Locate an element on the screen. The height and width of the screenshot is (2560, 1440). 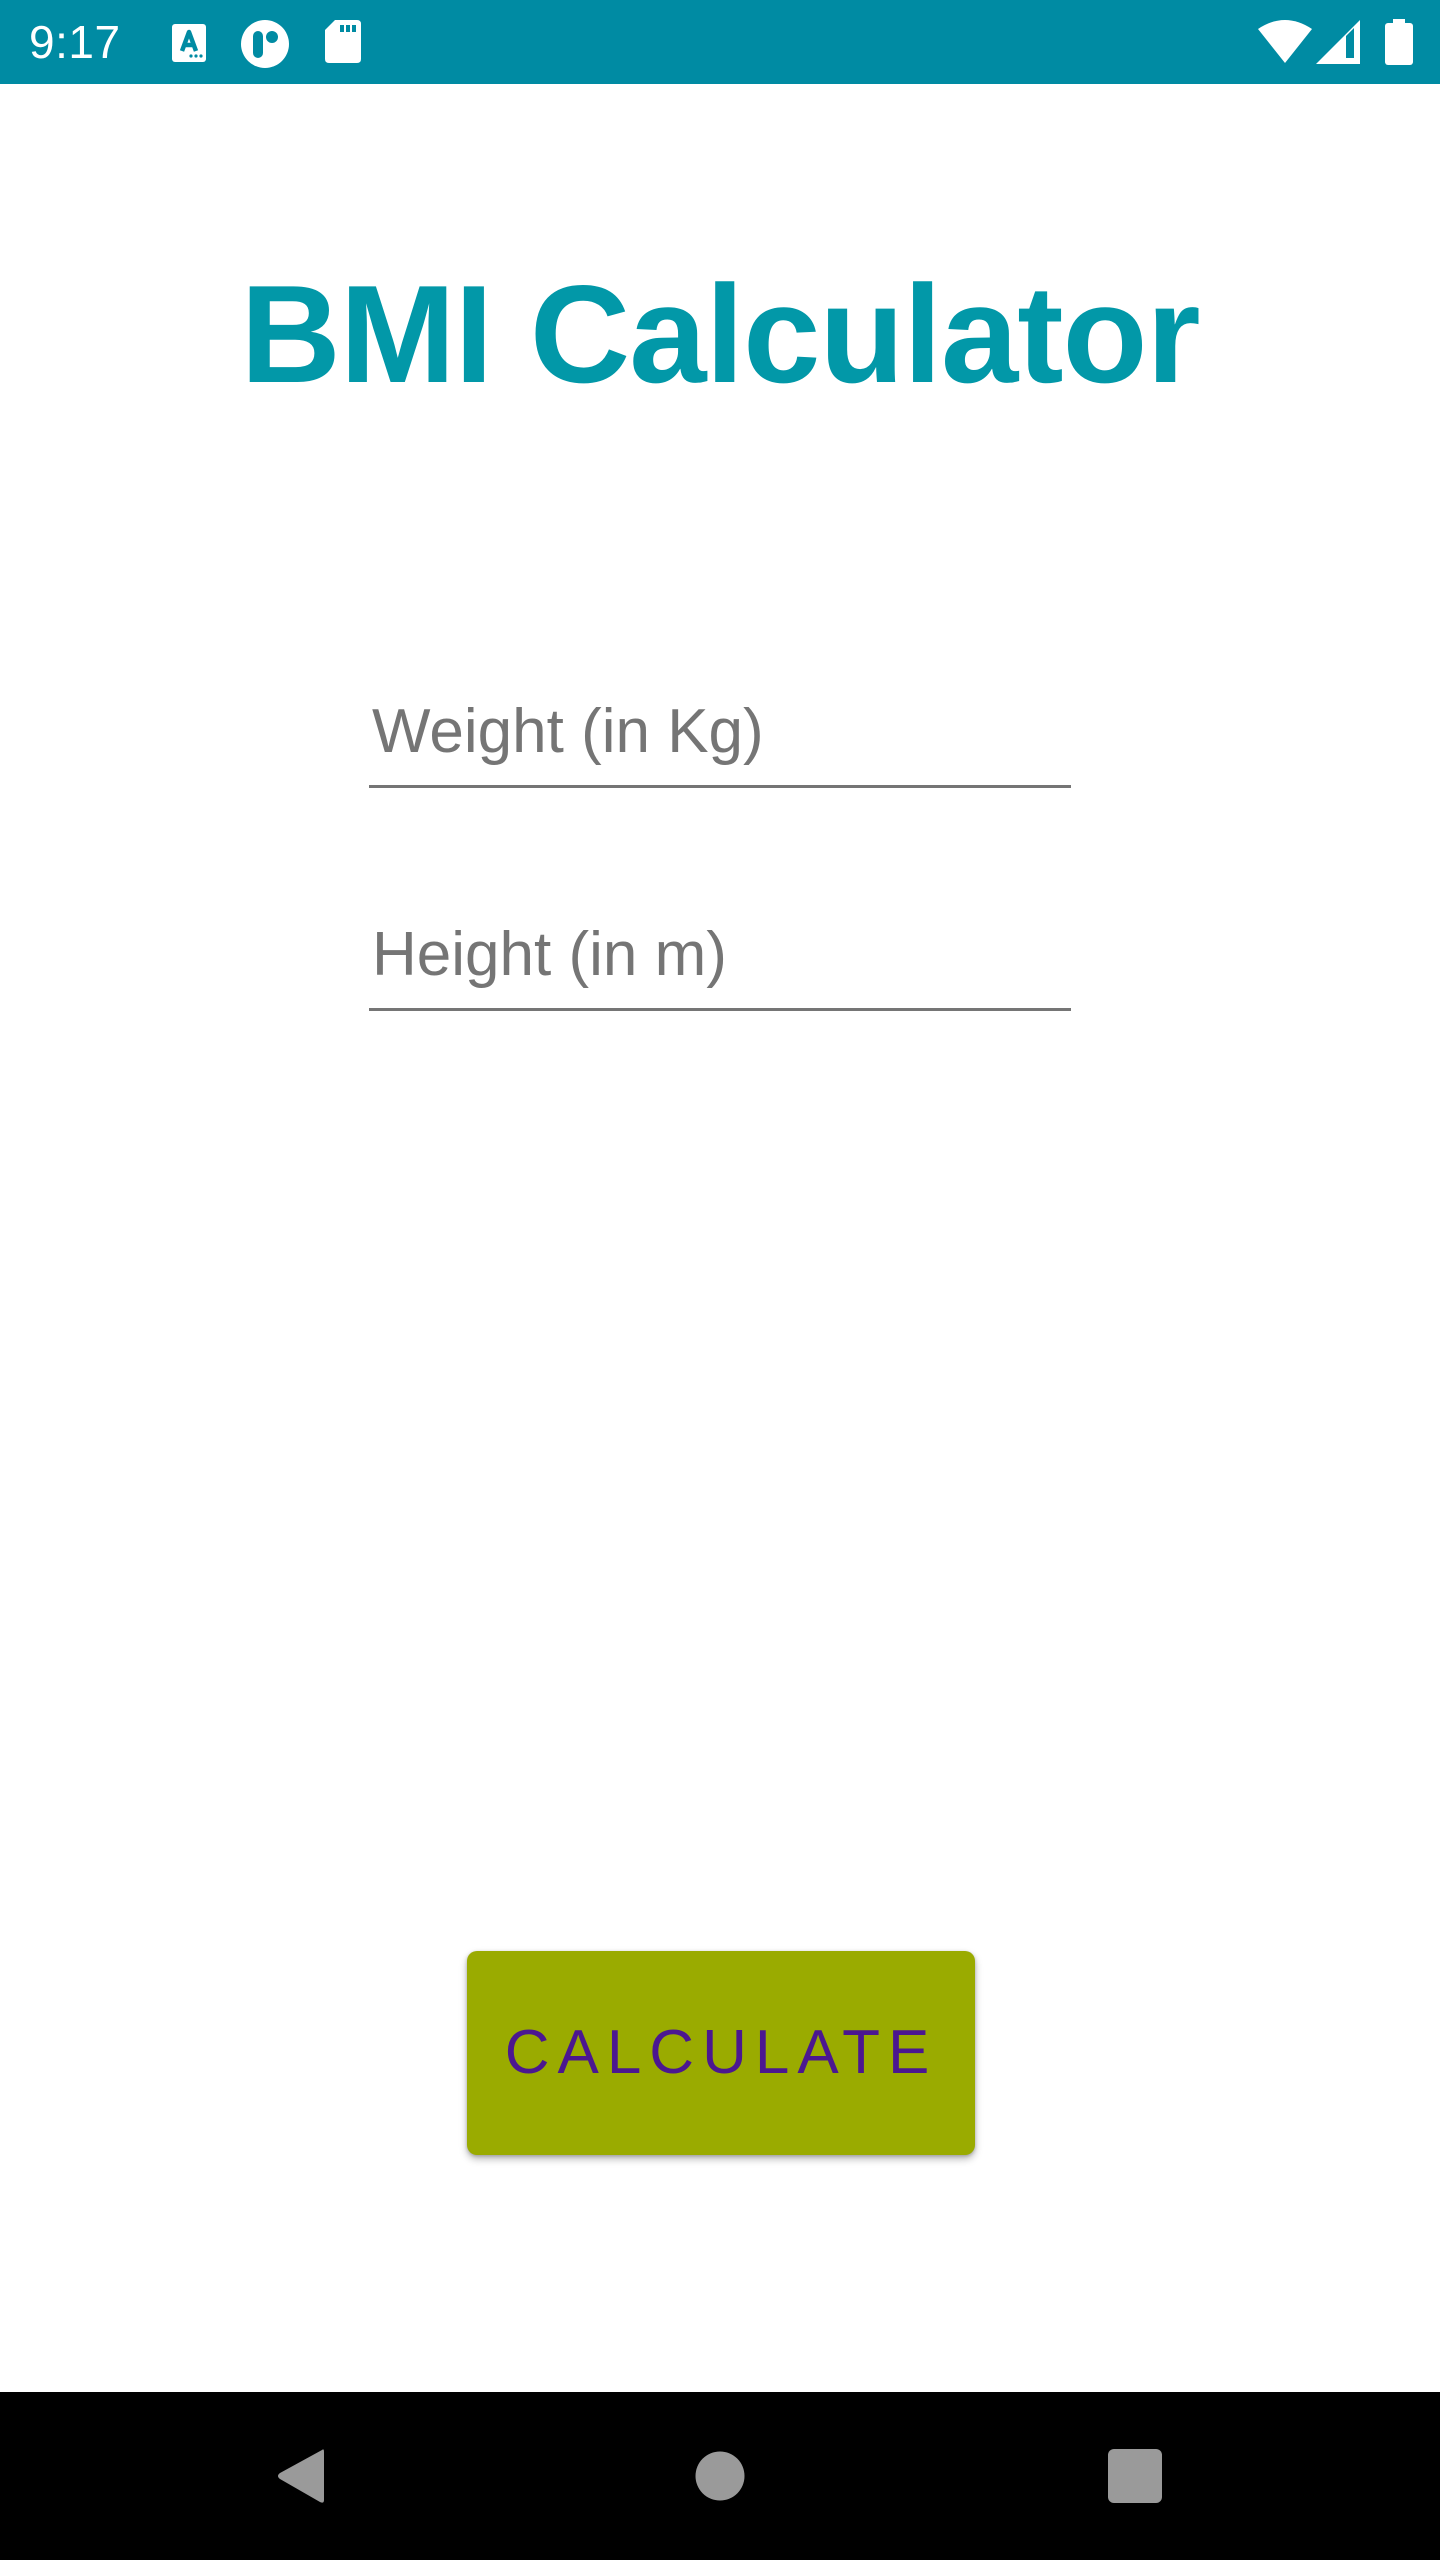
weight-field-container is located at coordinates (720, 740).